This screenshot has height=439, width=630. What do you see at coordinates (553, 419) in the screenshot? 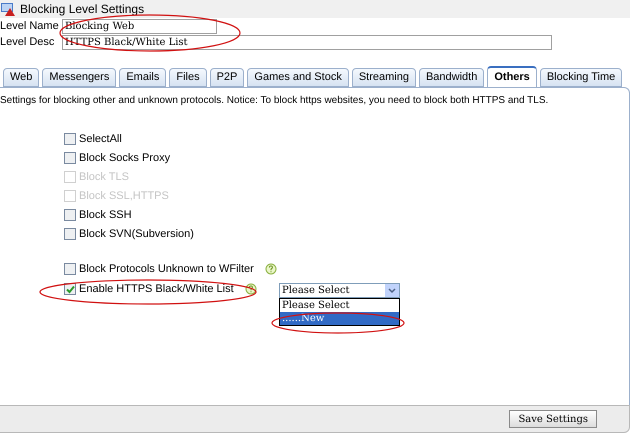
I see `save-settings-button: Save Settings` at bounding box center [553, 419].